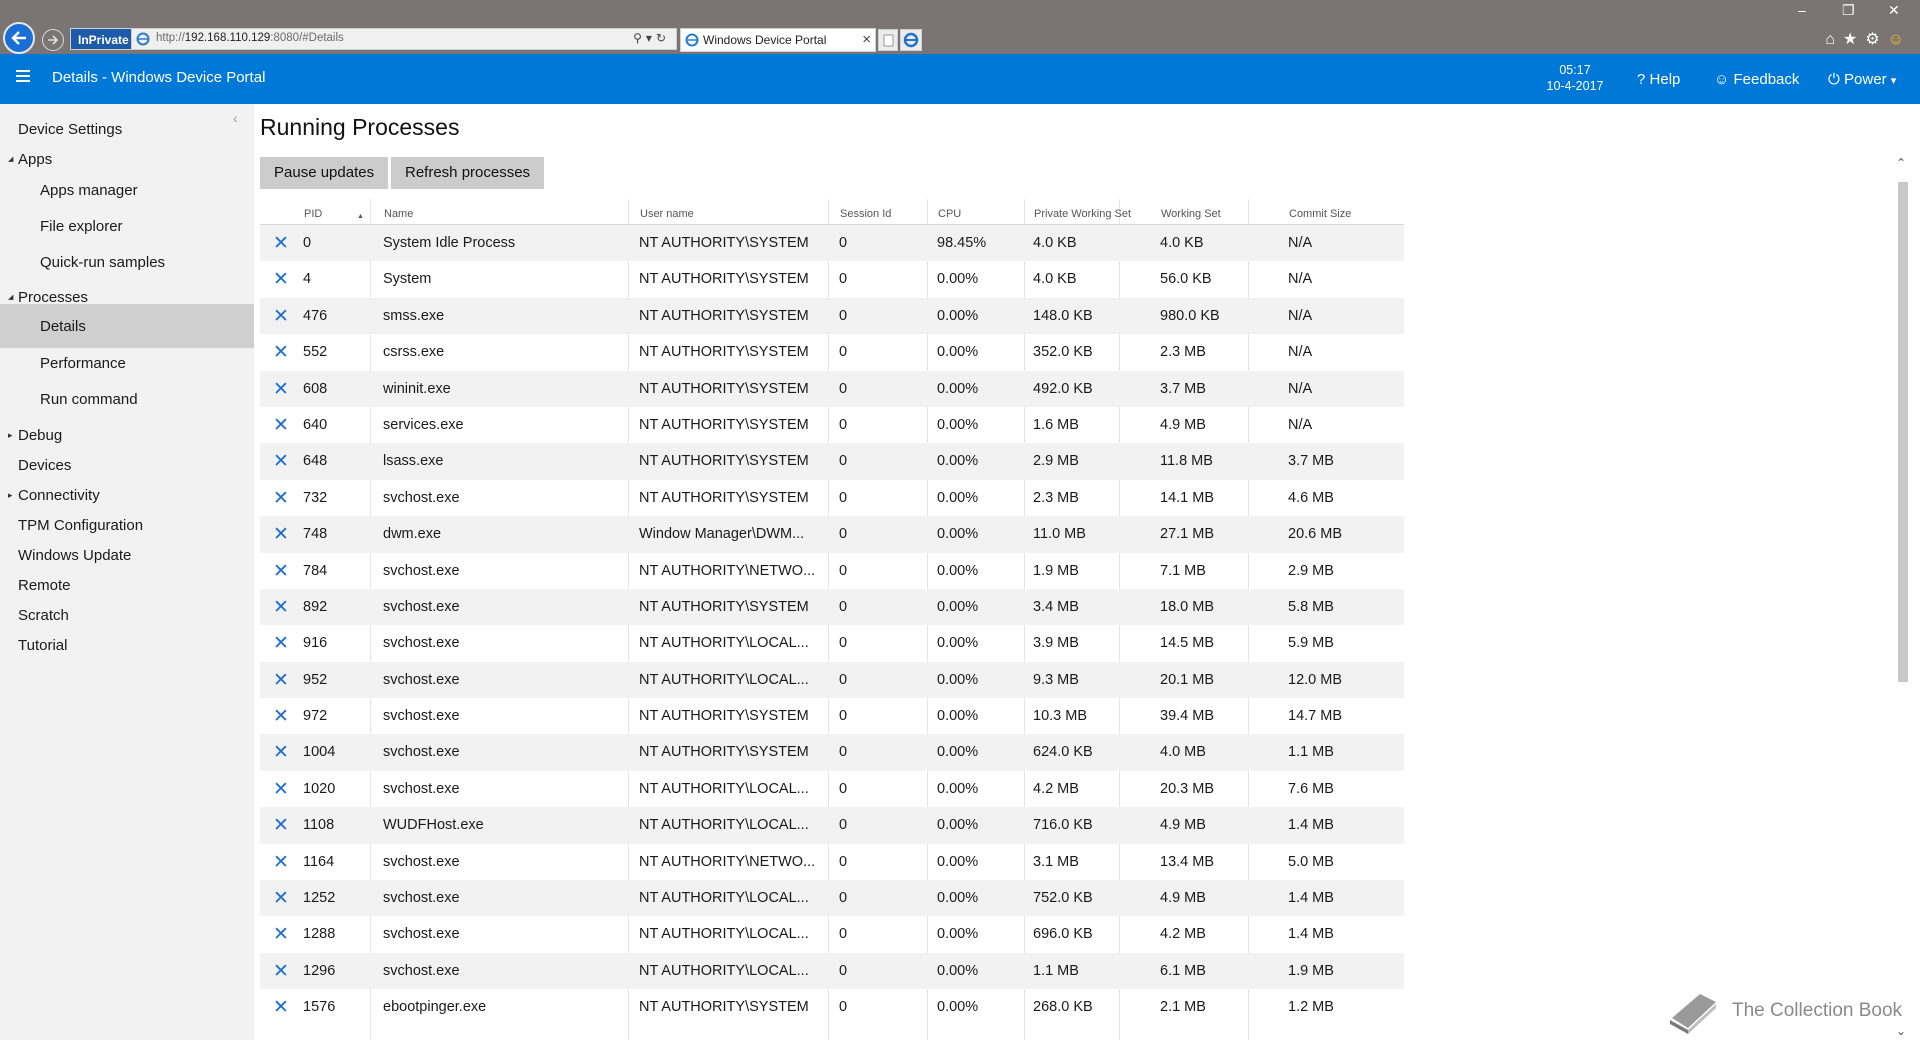 This screenshot has height=1040, width=1920. I want to click on sidebar-item-performance: Performance, so click(127, 363).